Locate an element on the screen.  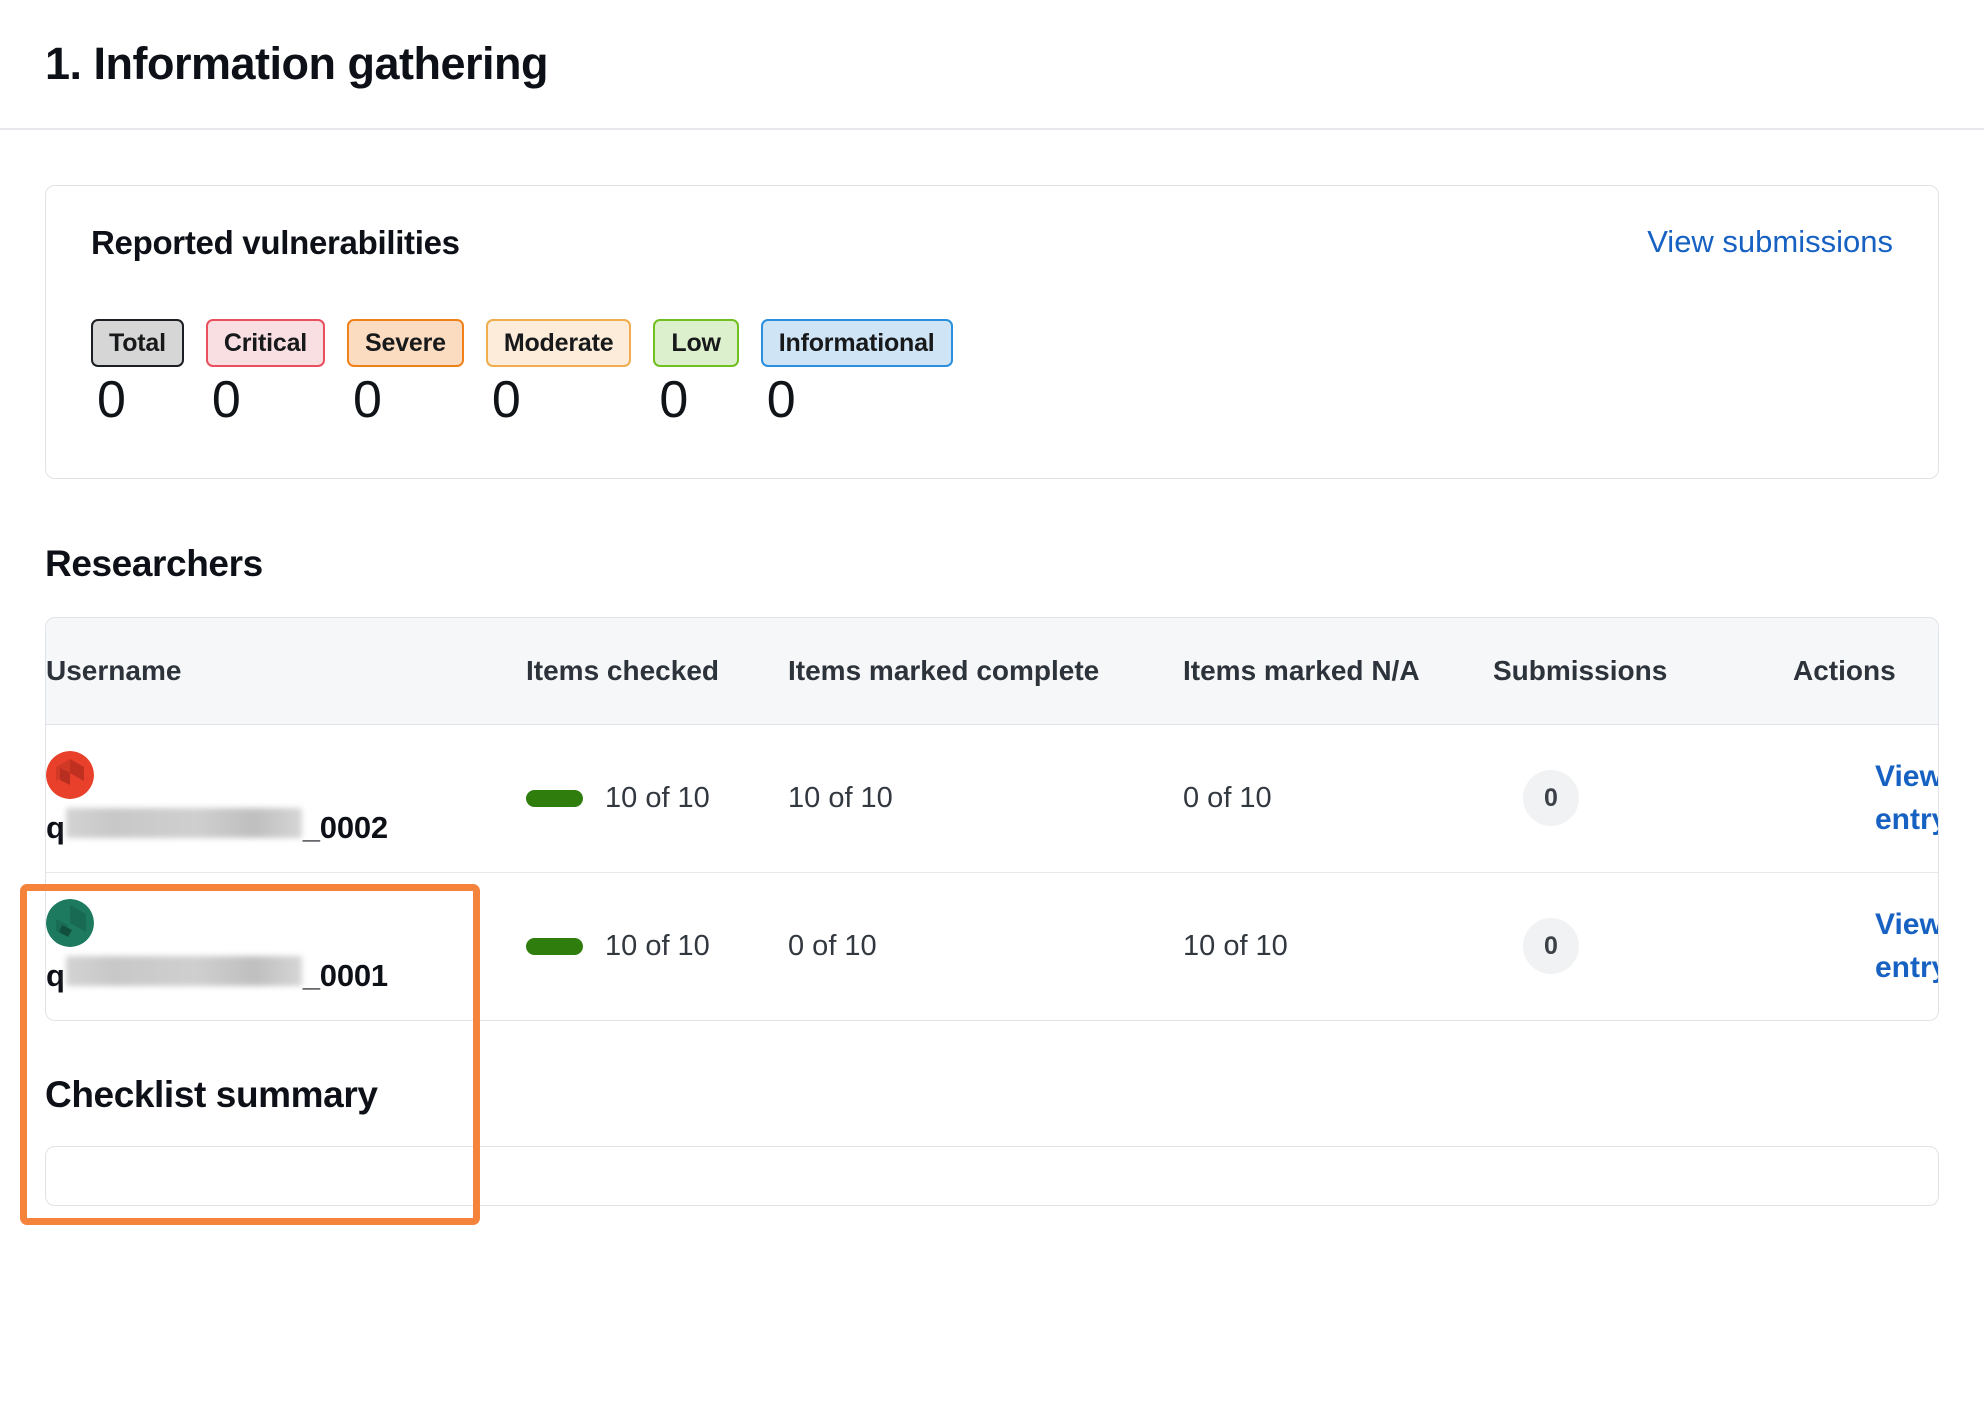
cell-username: q _0001 is located at coordinates (286, 946).